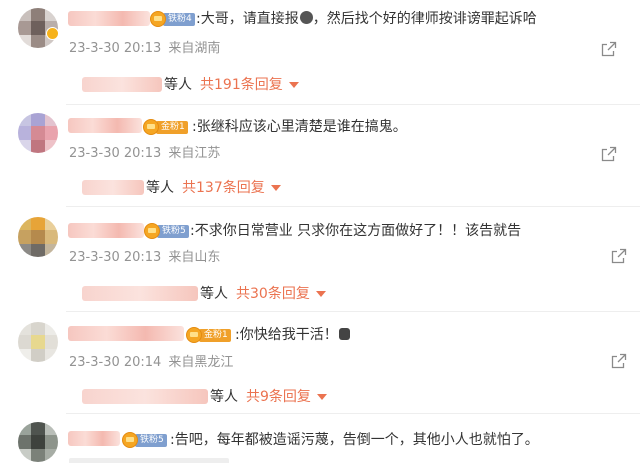 This screenshot has width=640, height=463. What do you see at coordinates (299, 127) in the screenshot?
I see `comment-text: :张继科应该心里清楚是谁在搞鬼。` at bounding box center [299, 127].